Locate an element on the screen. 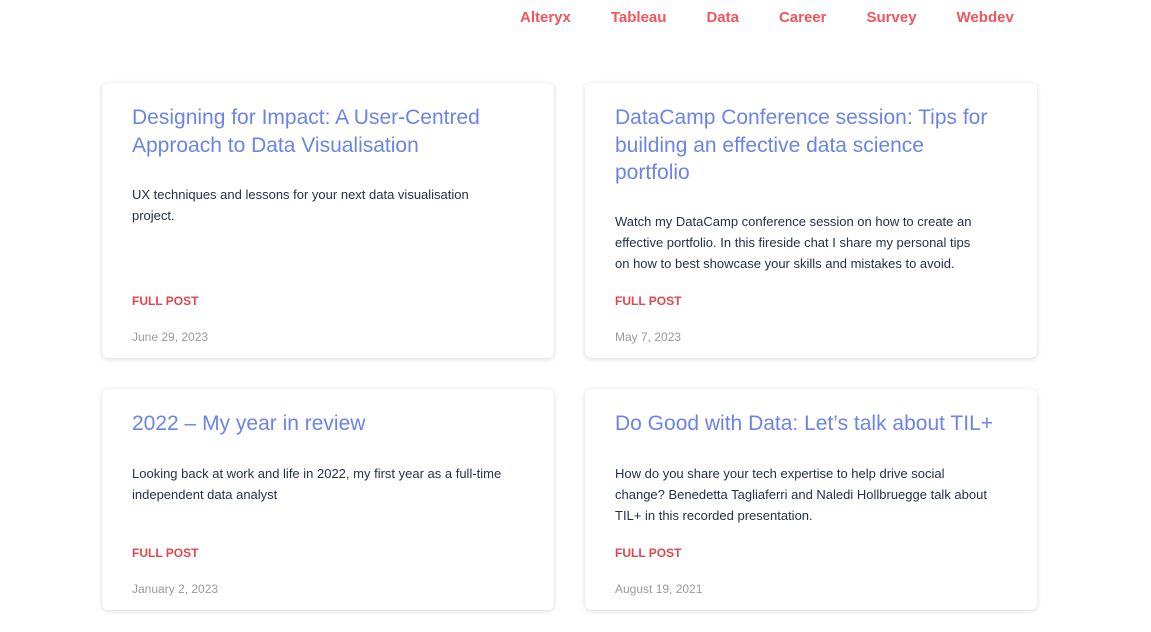 The width and height of the screenshot is (1151, 632). nav-link-webdev: Webdev is located at coordinates (985, 17).